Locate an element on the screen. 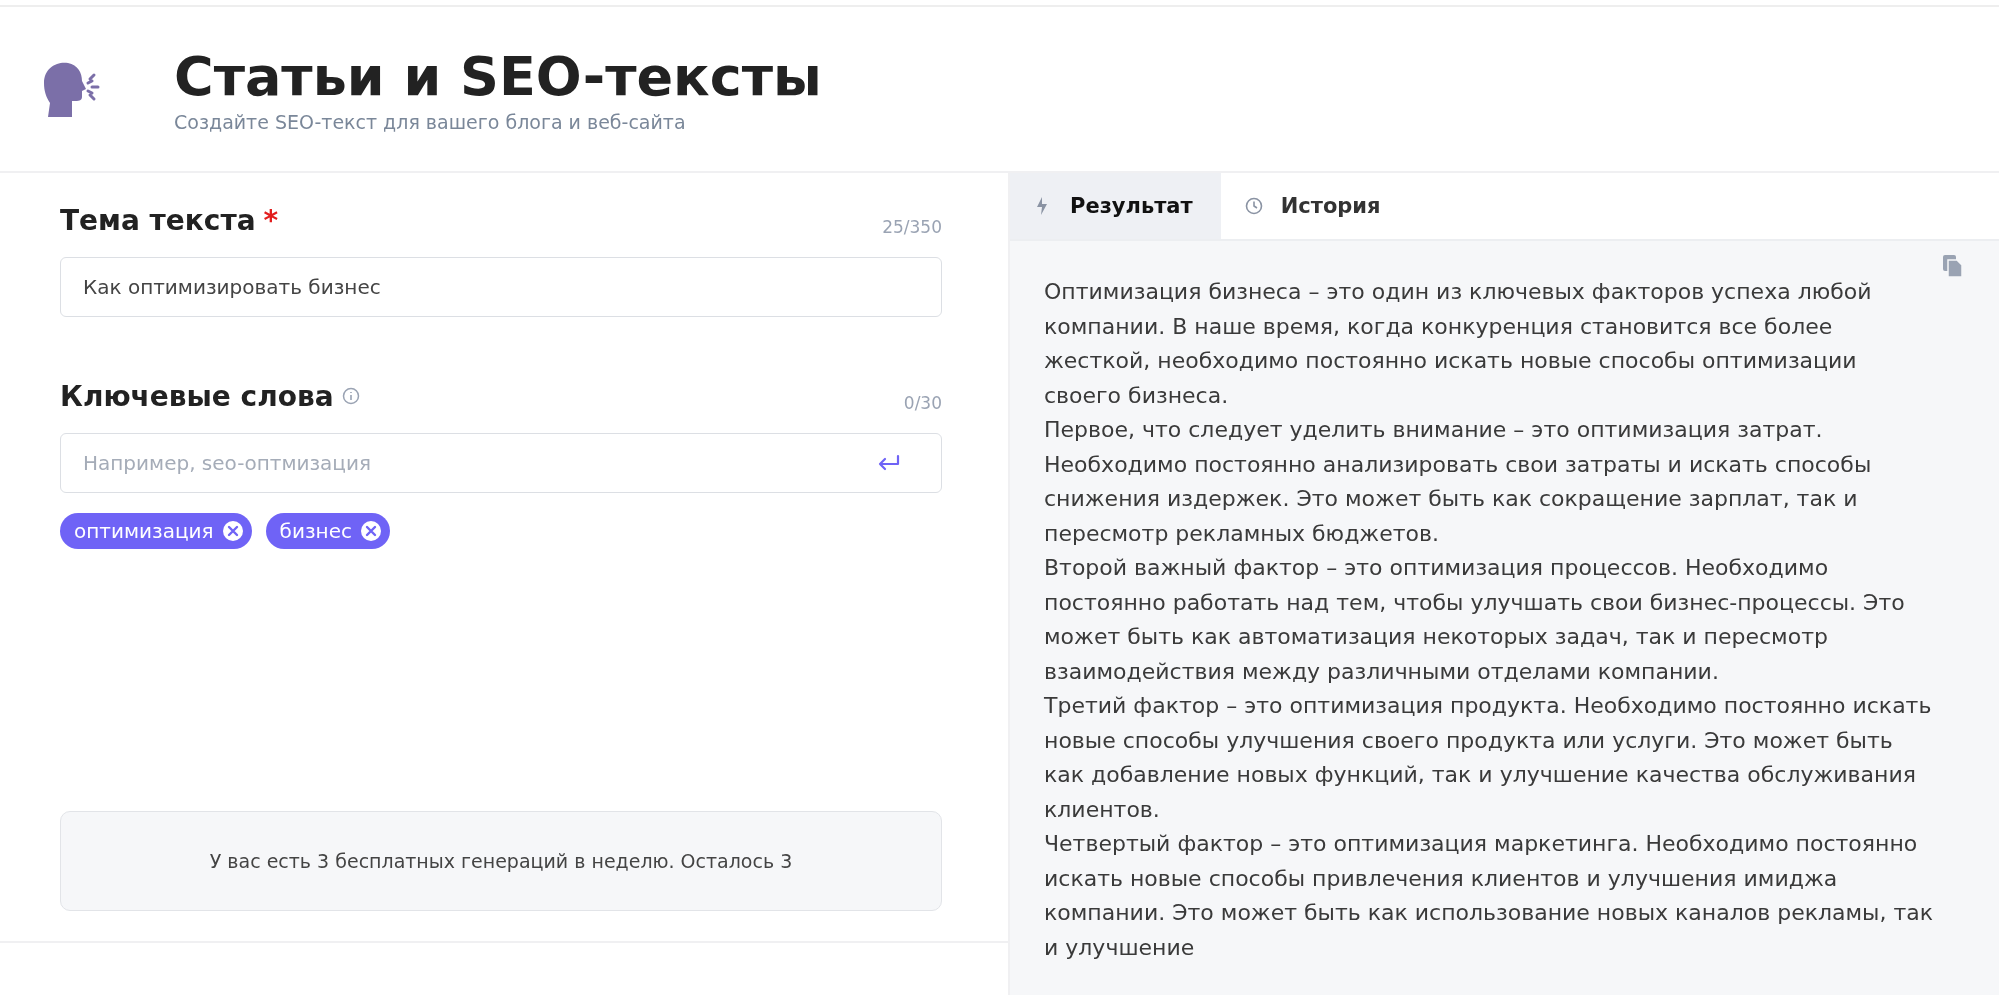  result-paragraph: Второй важный фактор – это оптимизация процессов. Необходимо постоянно работать над тем, чтобы улучшать свои бизнес-процессы. Это может быть как автоматизация некоторых задач, так и пересмотр взаимодействия между различными отделами компании. is located at coordinates (1475, 620).